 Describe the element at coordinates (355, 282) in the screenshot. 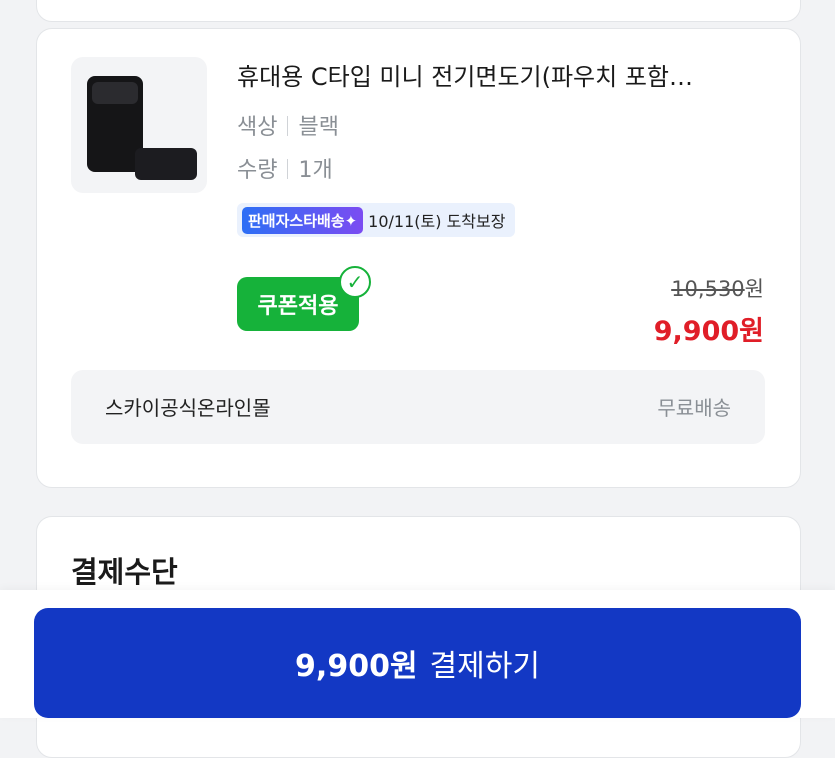

I see `checkmark-icon: ✓` at that location.